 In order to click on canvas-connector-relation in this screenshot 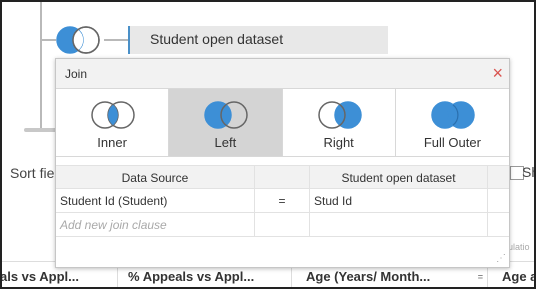, I will do `click(116, 40)`.